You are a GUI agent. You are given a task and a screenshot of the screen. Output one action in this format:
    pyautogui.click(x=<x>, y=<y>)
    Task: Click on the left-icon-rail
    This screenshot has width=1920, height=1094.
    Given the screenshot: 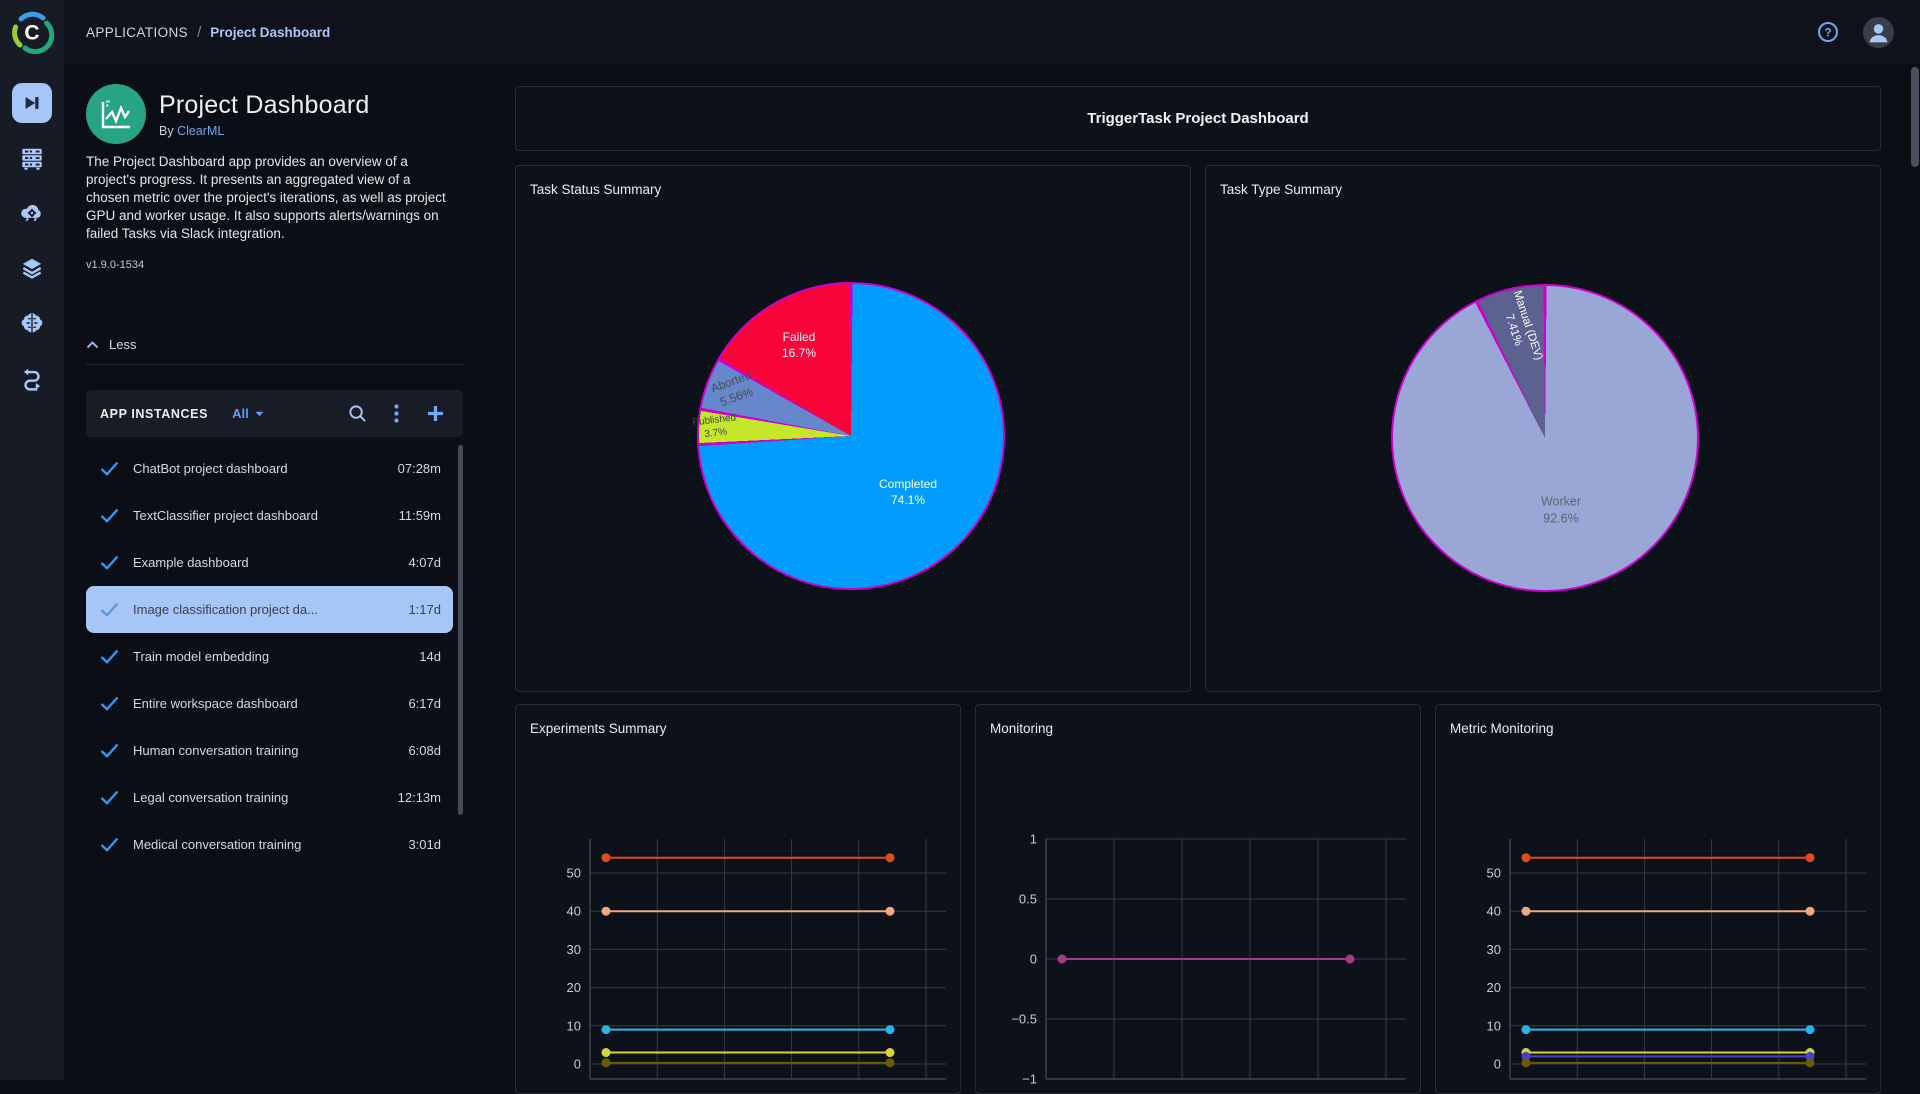 What is the action you would take?
    pyautogui.click(x=32, y=572)
    